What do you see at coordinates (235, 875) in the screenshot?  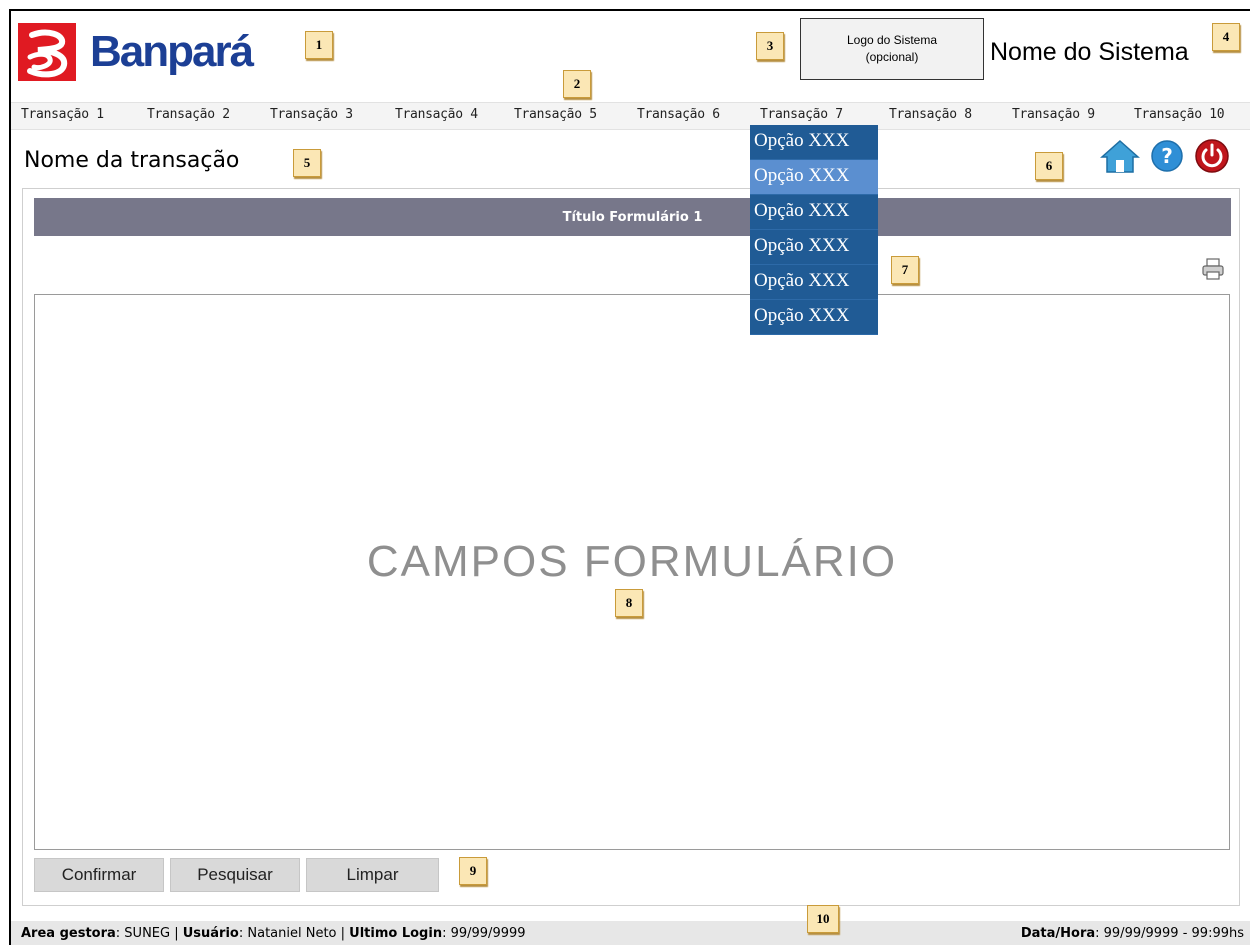 I see `search-button: Pesquisar` at bounding box center [235, 875].